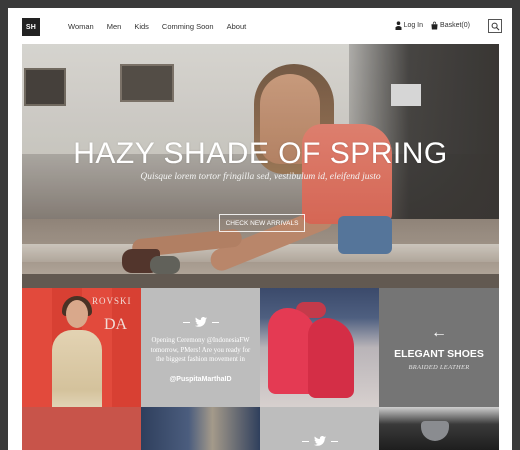  Describe the element at coordinates (114, 26) in the screenshot. I see `nav-item-men: Men` at that location.